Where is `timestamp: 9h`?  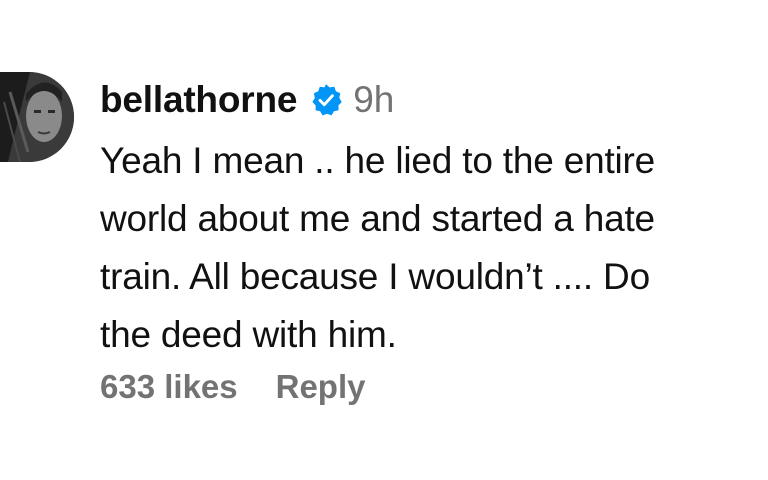
timestamp: 9h is located at coordinates (374, 99).